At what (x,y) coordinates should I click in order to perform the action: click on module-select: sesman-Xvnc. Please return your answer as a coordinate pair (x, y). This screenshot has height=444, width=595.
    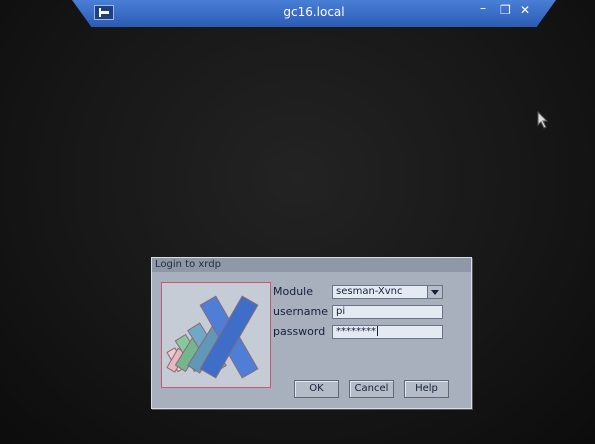
    Looking at the image, I should click on (387, 292).